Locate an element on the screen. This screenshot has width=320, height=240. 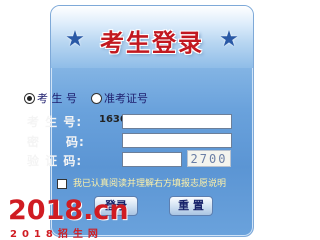
login-type-group: 考 生 号 准考证号 is located at coordinates (93, 98).